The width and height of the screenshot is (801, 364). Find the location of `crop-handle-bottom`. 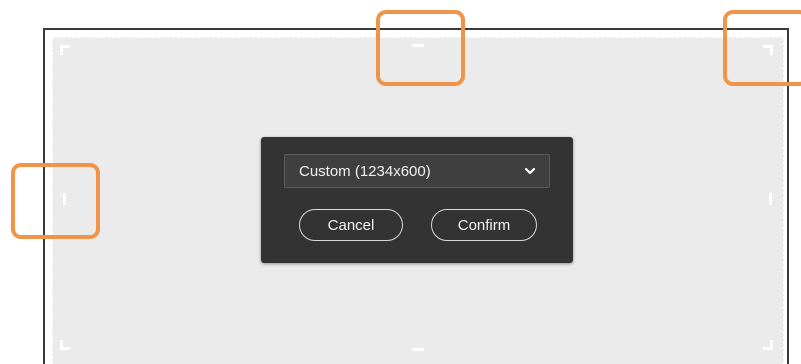

crop-handle-bottom is located at coordinates (418, 349).